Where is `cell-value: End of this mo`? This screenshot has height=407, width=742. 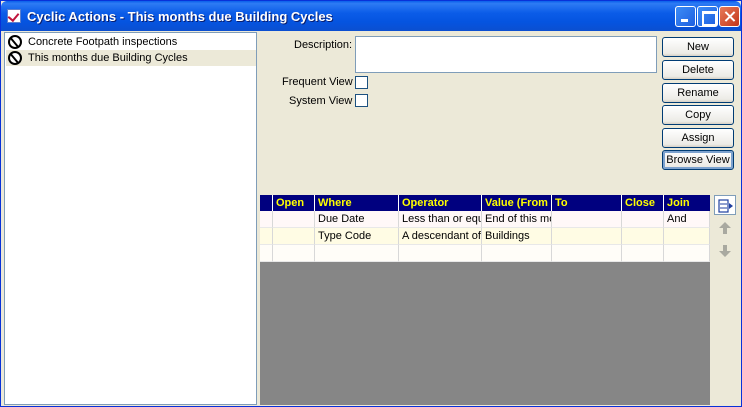 cell-value: End of this mo is located at coordinates (517, 219).